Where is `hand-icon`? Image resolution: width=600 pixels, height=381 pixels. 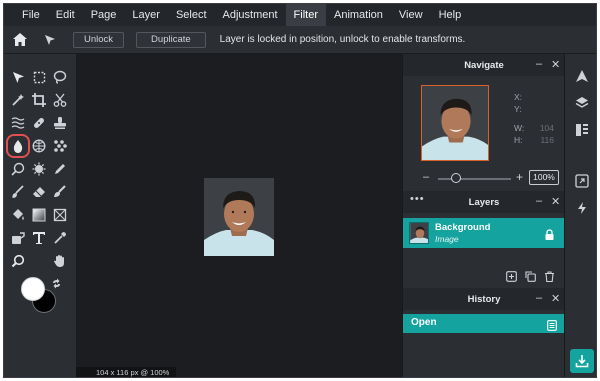
hand-icon is located at coordinates (60, 261).